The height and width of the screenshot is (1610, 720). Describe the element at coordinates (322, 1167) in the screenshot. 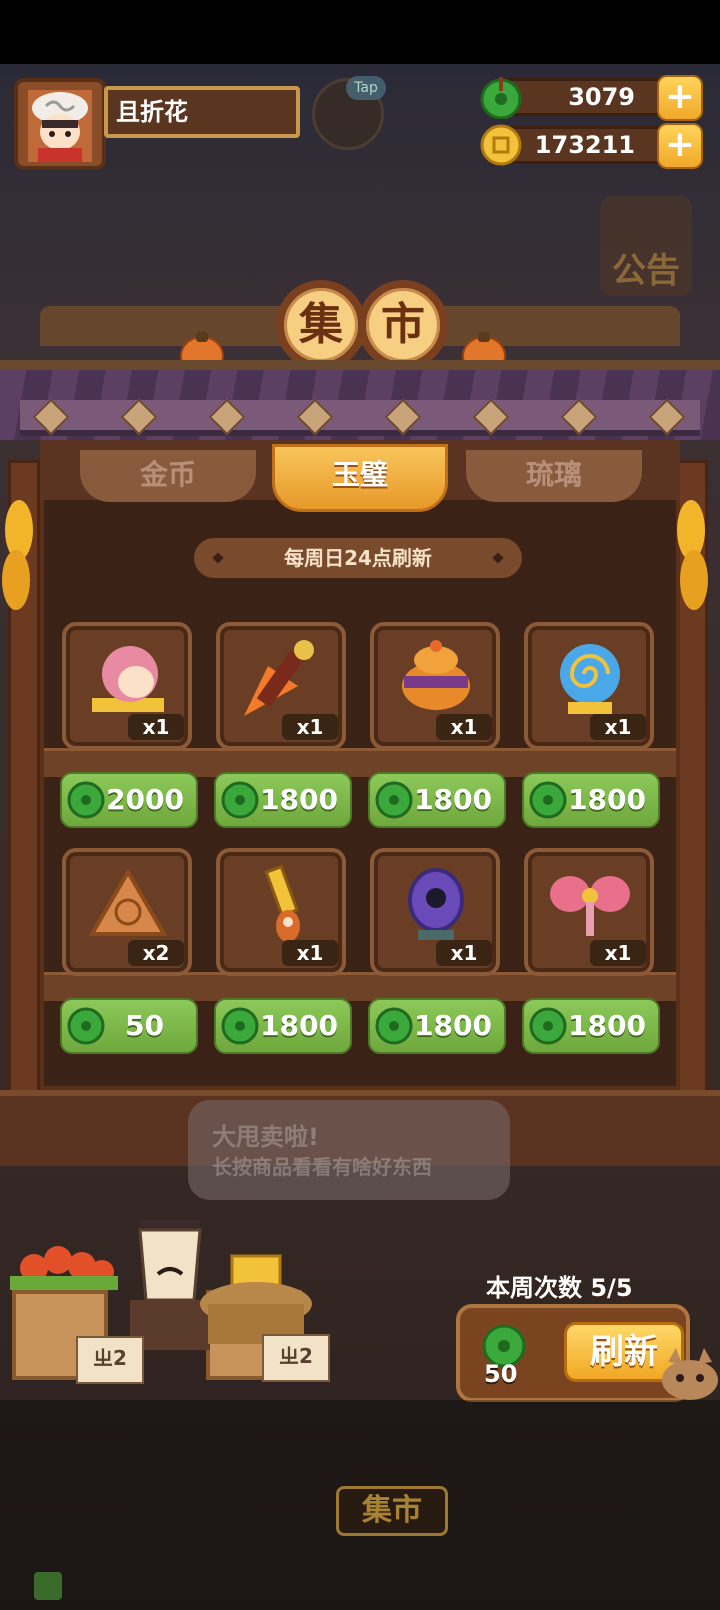

I see `speech-line-2: 长按商品看看有啥好东西` at that location.